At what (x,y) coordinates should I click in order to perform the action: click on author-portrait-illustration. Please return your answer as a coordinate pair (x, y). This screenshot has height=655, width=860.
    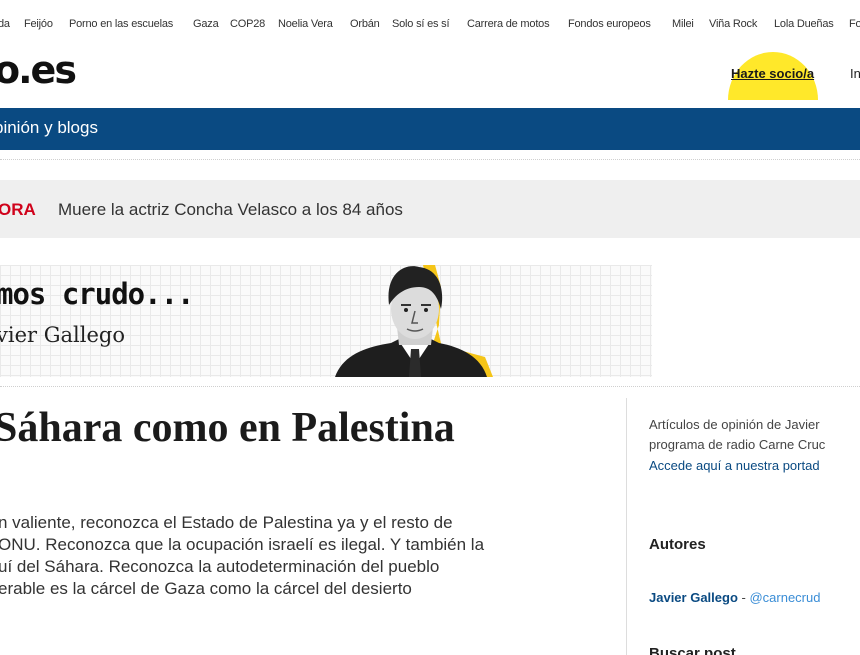
    Looking at the image, I should click on (414, 321).